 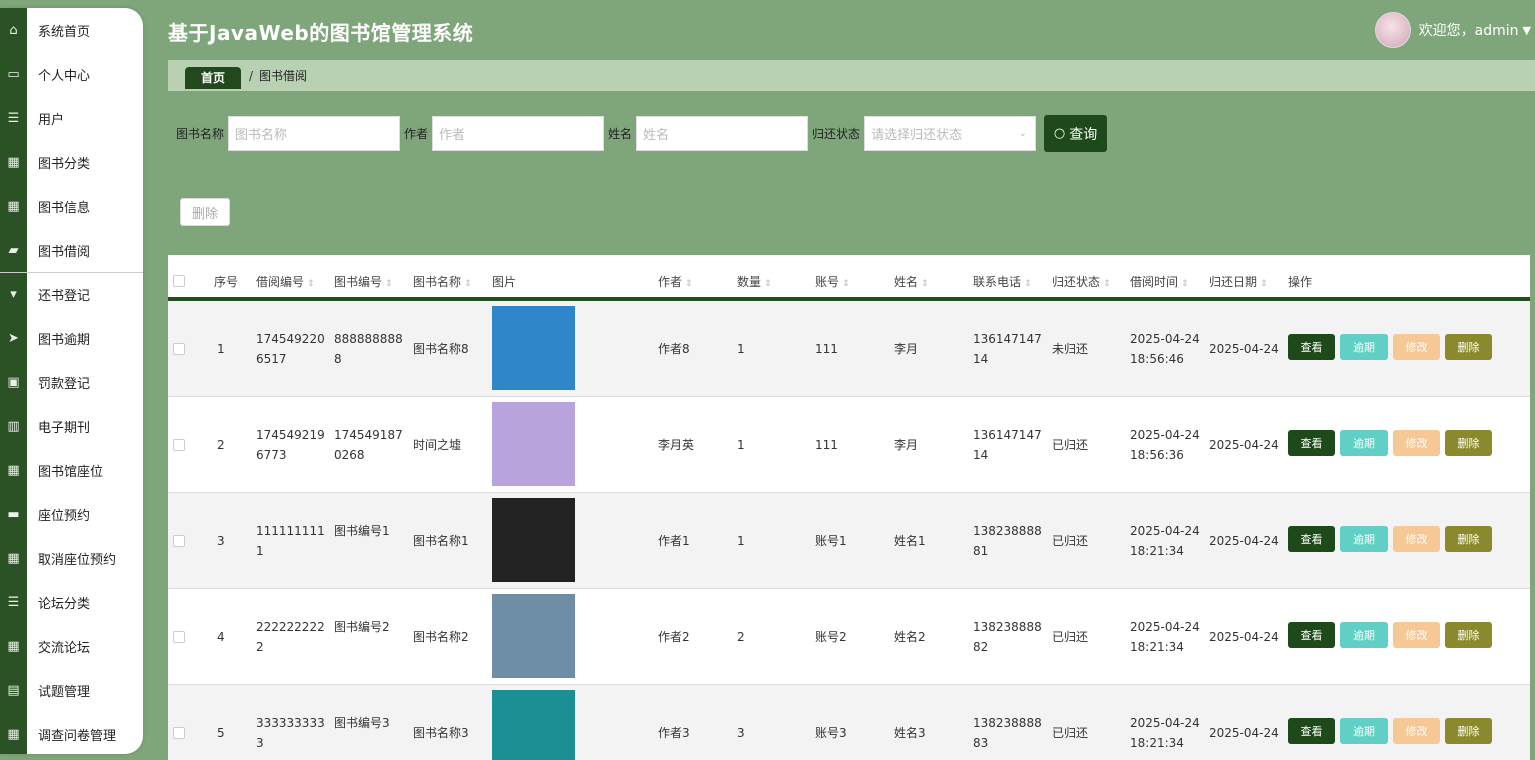 What do you see at coordinates (71, 74) in the screenshot?
I see `sidebar-item: ▭ 个人中心` at bounding box center [71, 74].